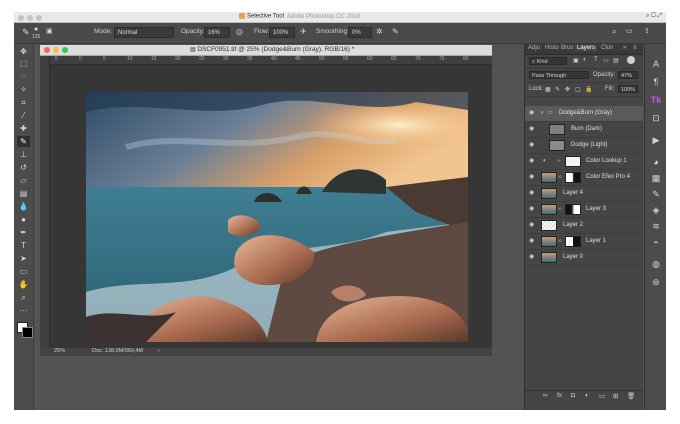 The image size is (680, 424). Describe the element at coordinates (656, 82) in the screenshot. I see `paragraph-panel-icon: ¶` at that location.